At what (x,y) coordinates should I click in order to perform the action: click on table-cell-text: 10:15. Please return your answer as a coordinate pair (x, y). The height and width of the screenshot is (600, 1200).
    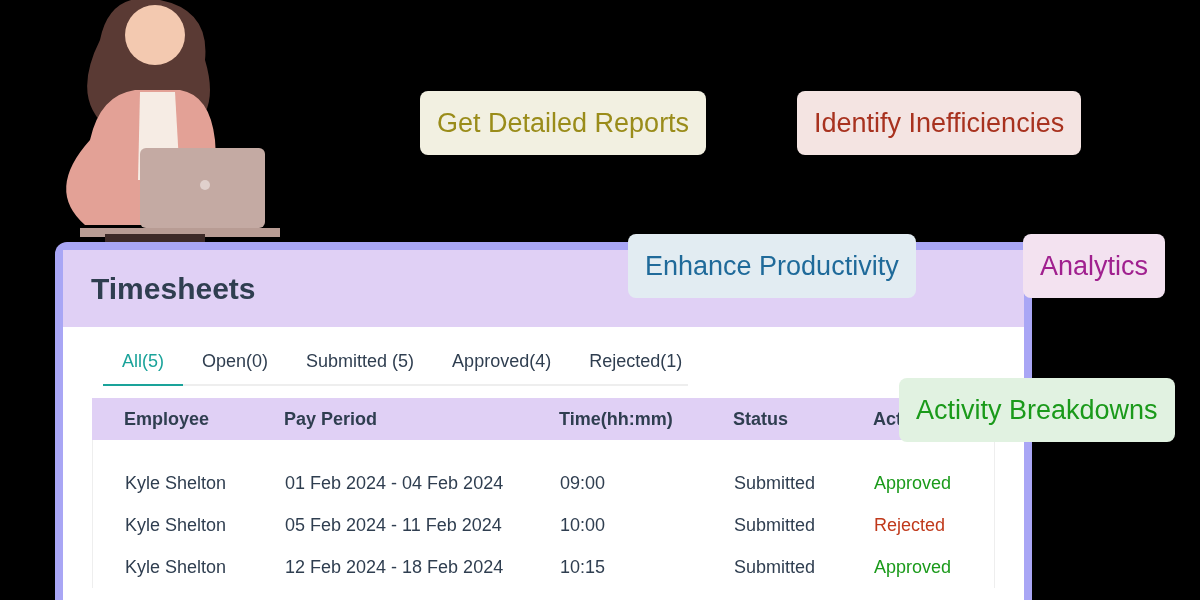
    Looking at the image, I should click on (583, 567).